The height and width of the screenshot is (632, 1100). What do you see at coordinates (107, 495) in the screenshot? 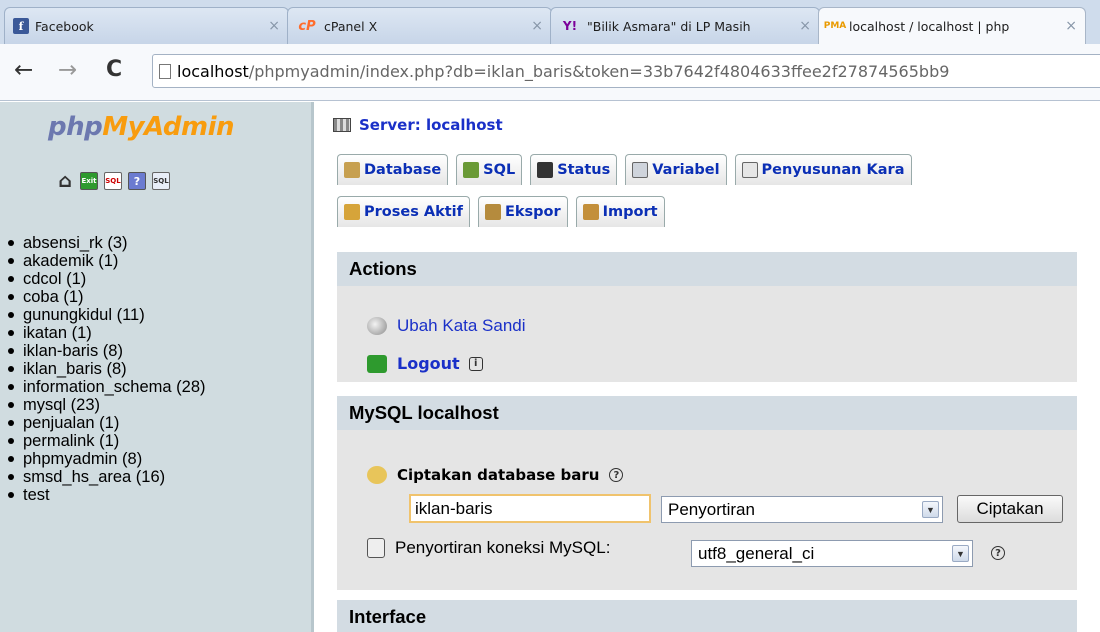
I see `database-list-item: test` at bounding box center [107, 495].